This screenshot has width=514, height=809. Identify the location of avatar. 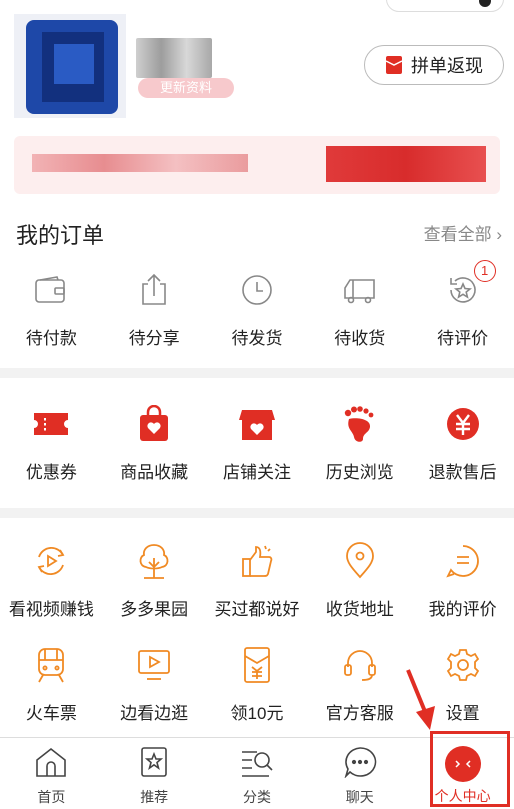
(70, 66).